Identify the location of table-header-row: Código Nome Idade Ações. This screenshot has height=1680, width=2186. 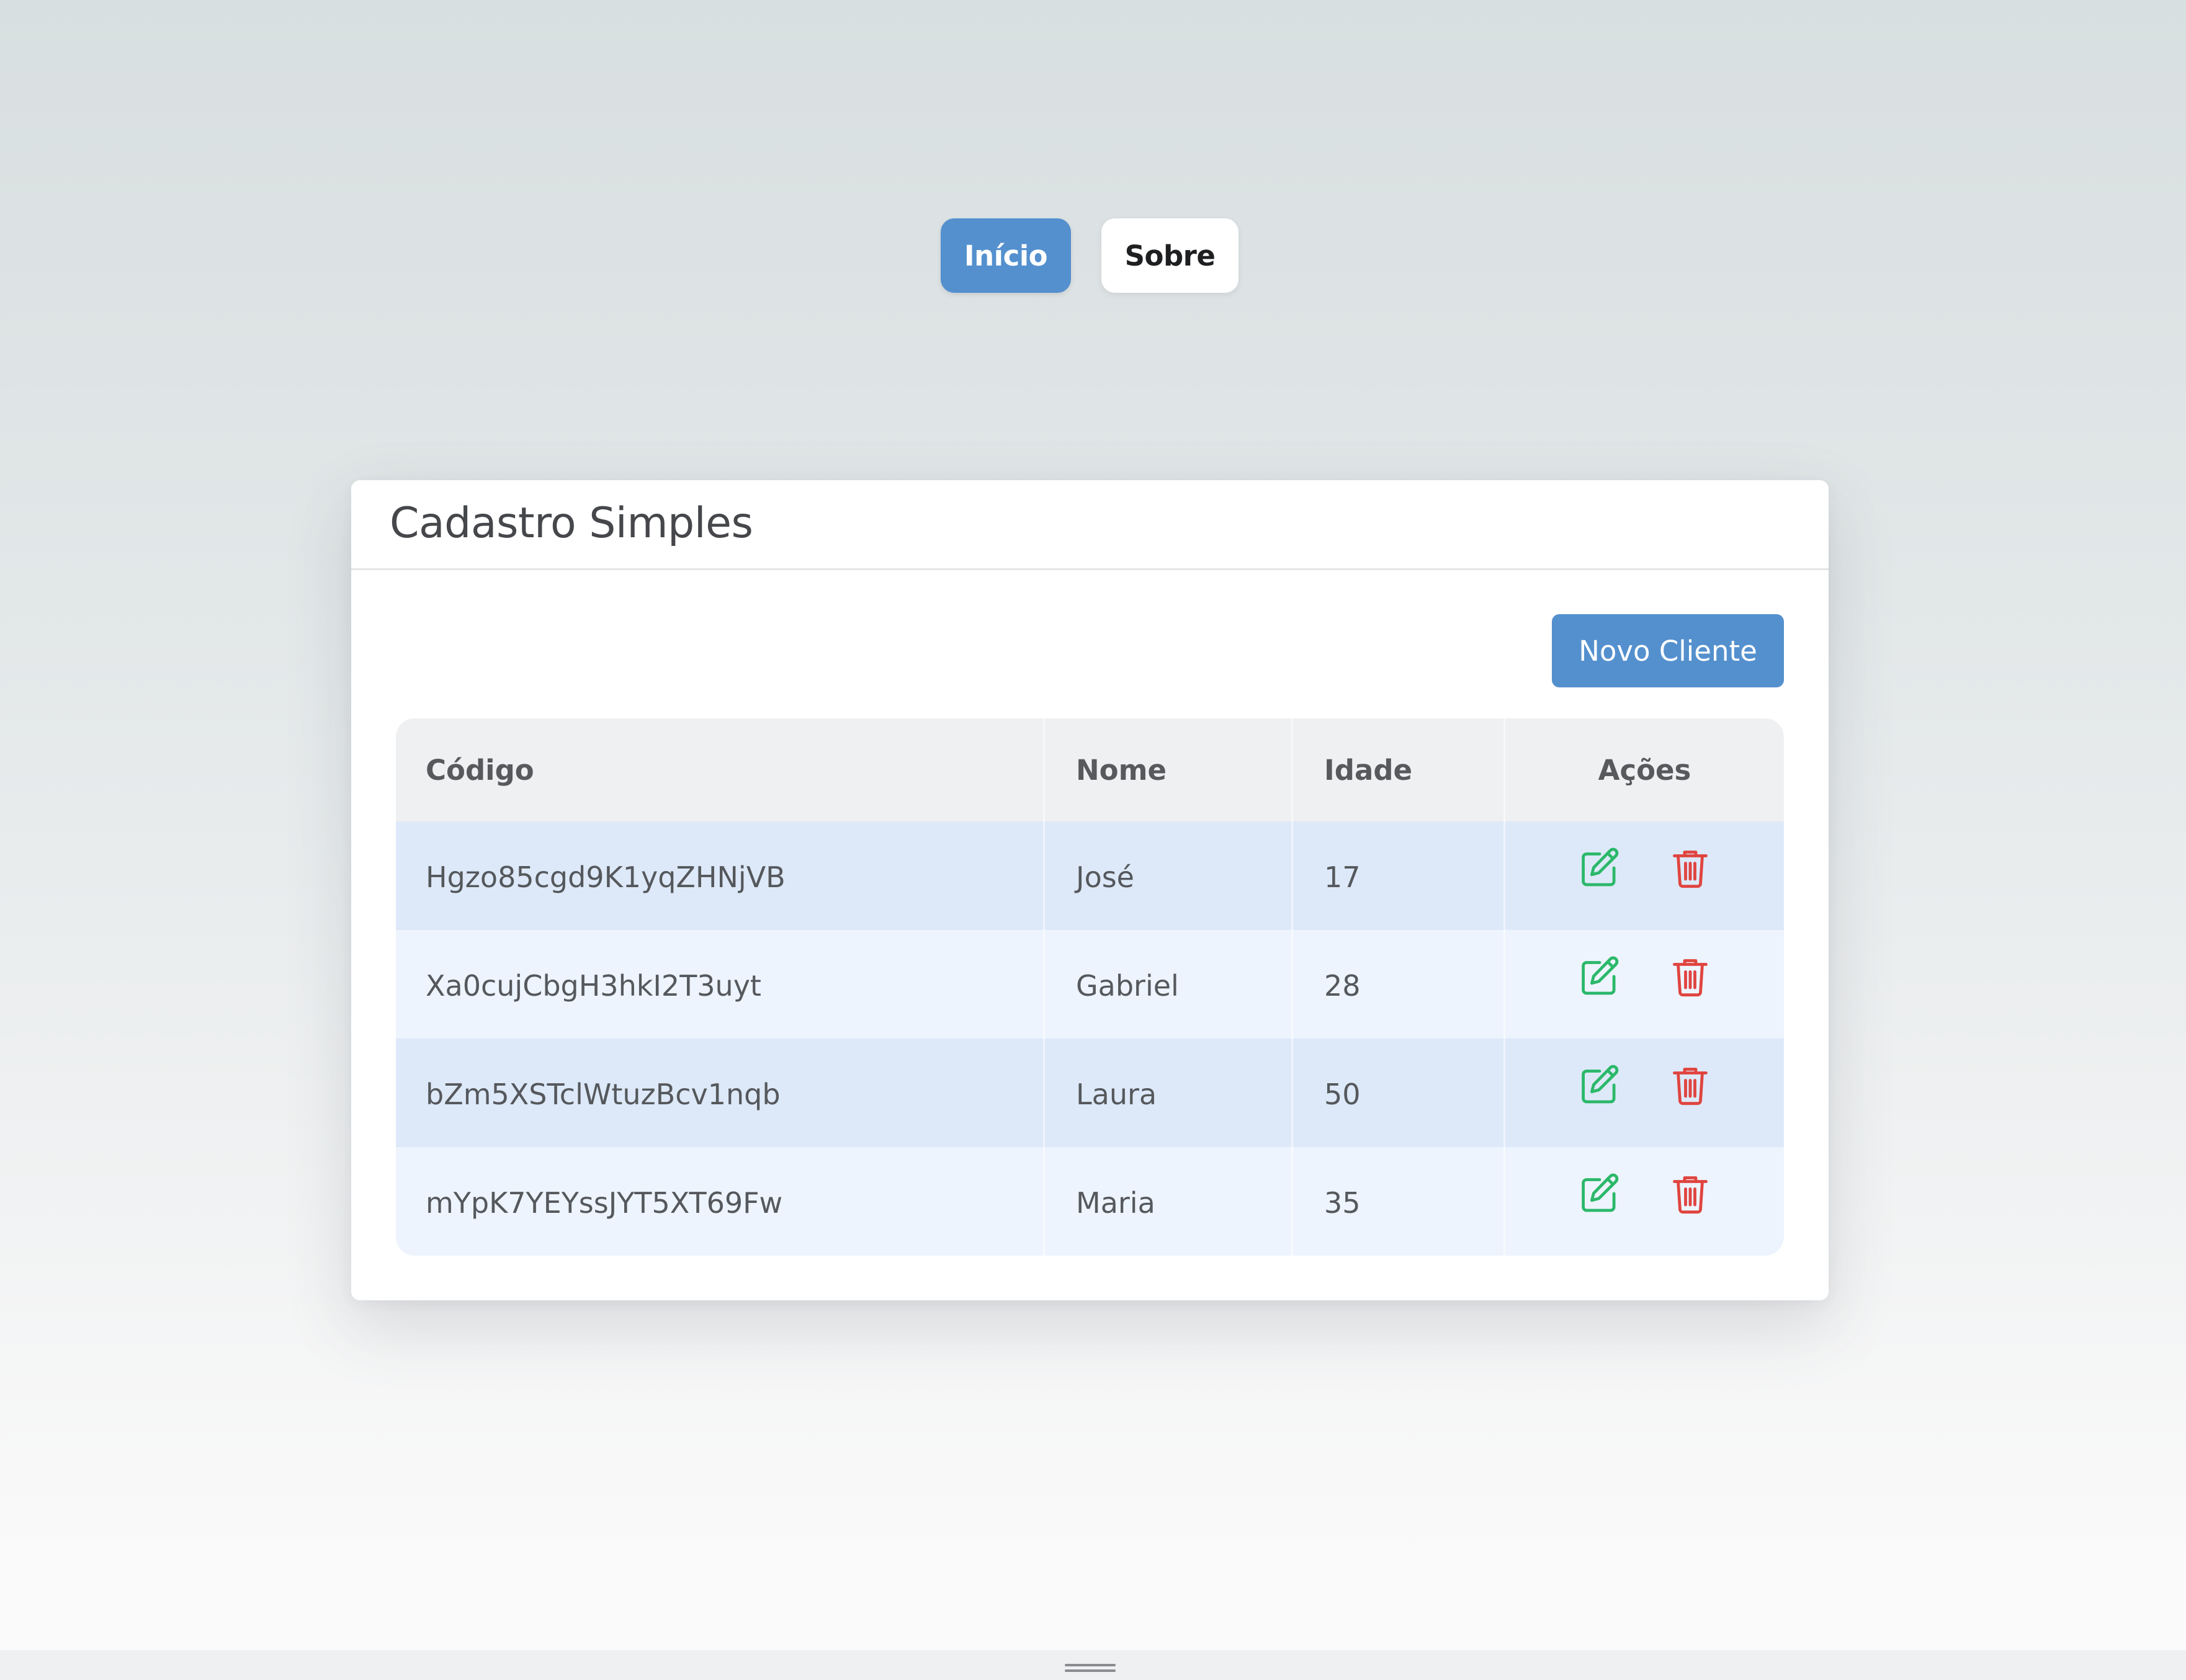
(1090, 769).